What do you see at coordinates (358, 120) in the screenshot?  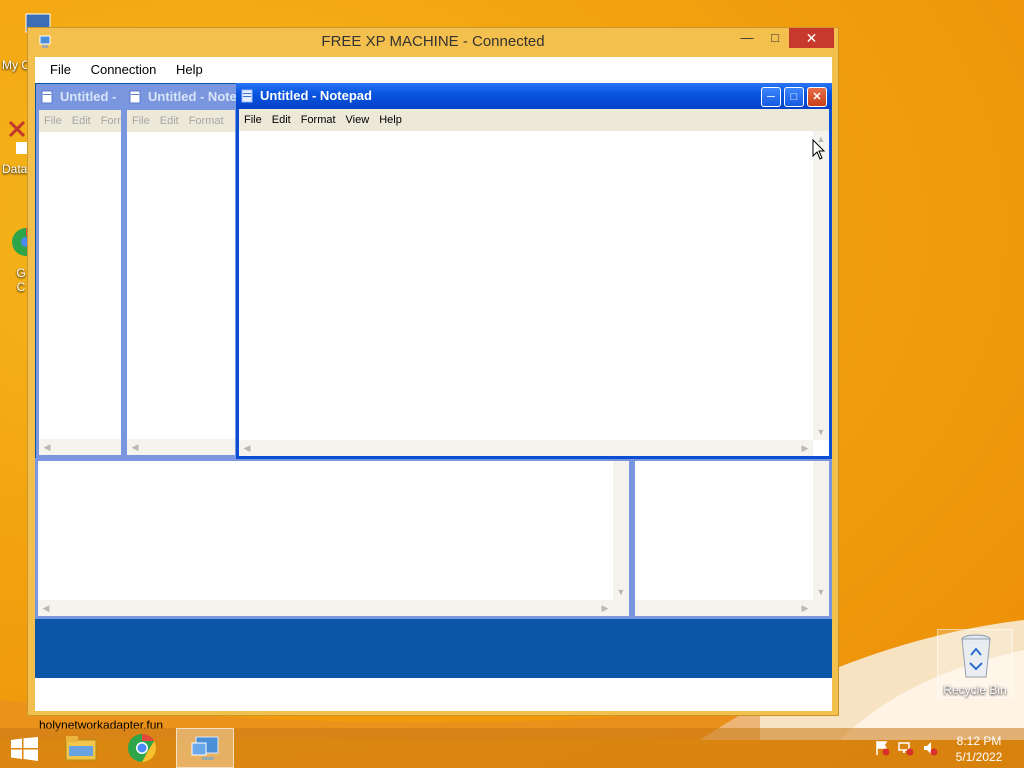 I see `menu-view: View` at bounding box center [358, 120].